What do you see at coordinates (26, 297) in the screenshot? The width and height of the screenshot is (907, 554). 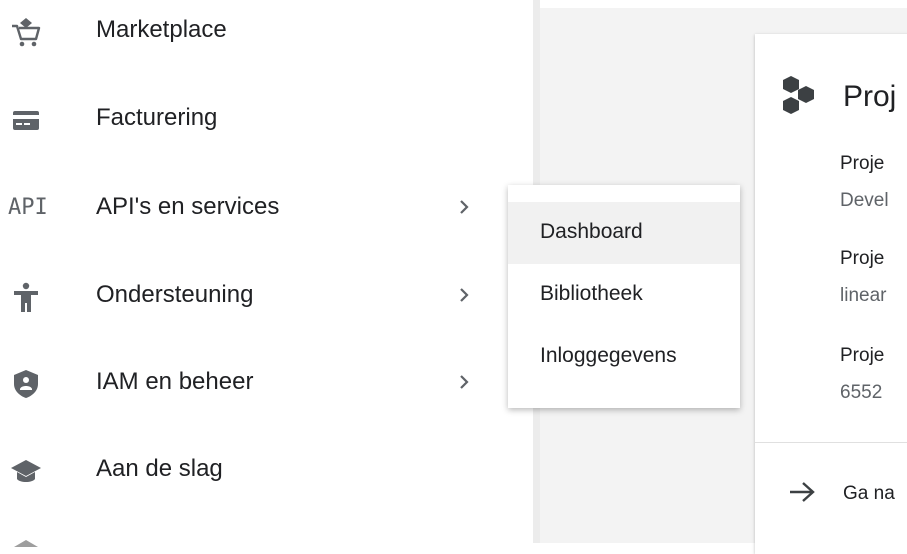 I see `support-person-icon` at bounding box center [26, 297].